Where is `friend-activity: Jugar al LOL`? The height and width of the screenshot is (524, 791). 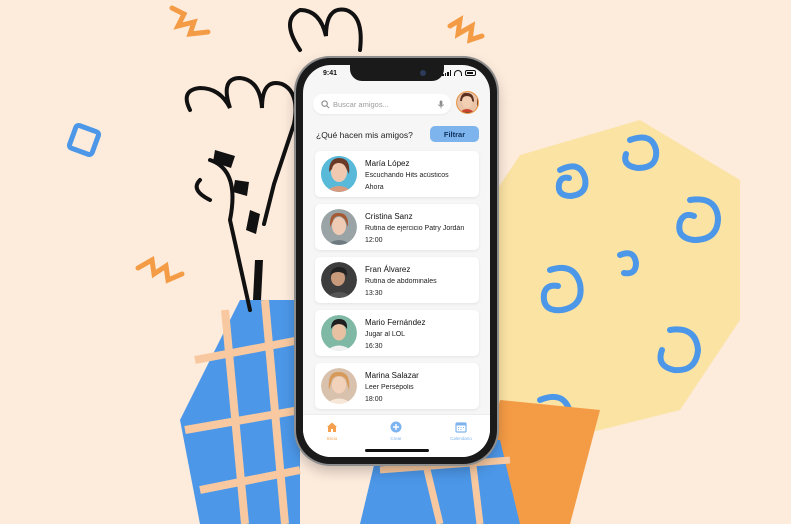
friend-activity: Jugar al LOL is located at coordinates (385, 334).